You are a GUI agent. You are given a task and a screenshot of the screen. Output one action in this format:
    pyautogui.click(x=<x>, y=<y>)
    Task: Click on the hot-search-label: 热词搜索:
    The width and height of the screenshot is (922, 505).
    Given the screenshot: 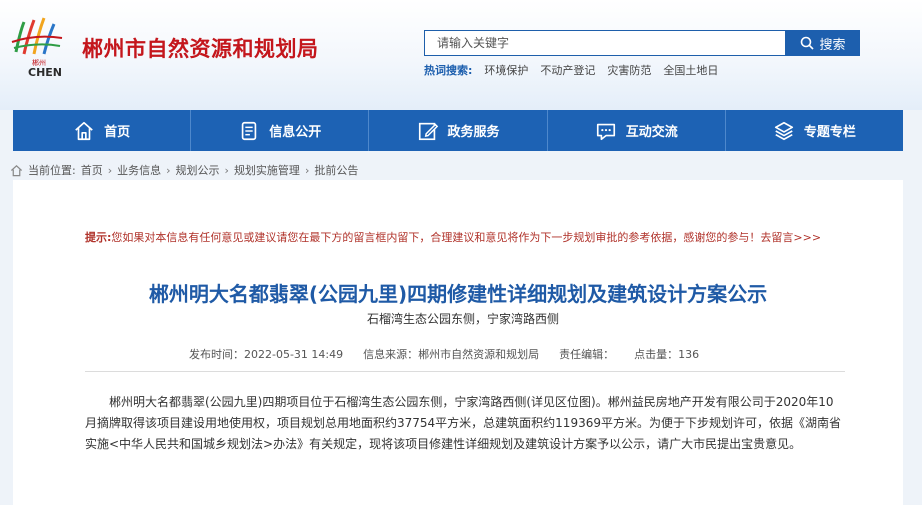 What is the action you would take?
    pyautogui.click(x=448, y=70)
    